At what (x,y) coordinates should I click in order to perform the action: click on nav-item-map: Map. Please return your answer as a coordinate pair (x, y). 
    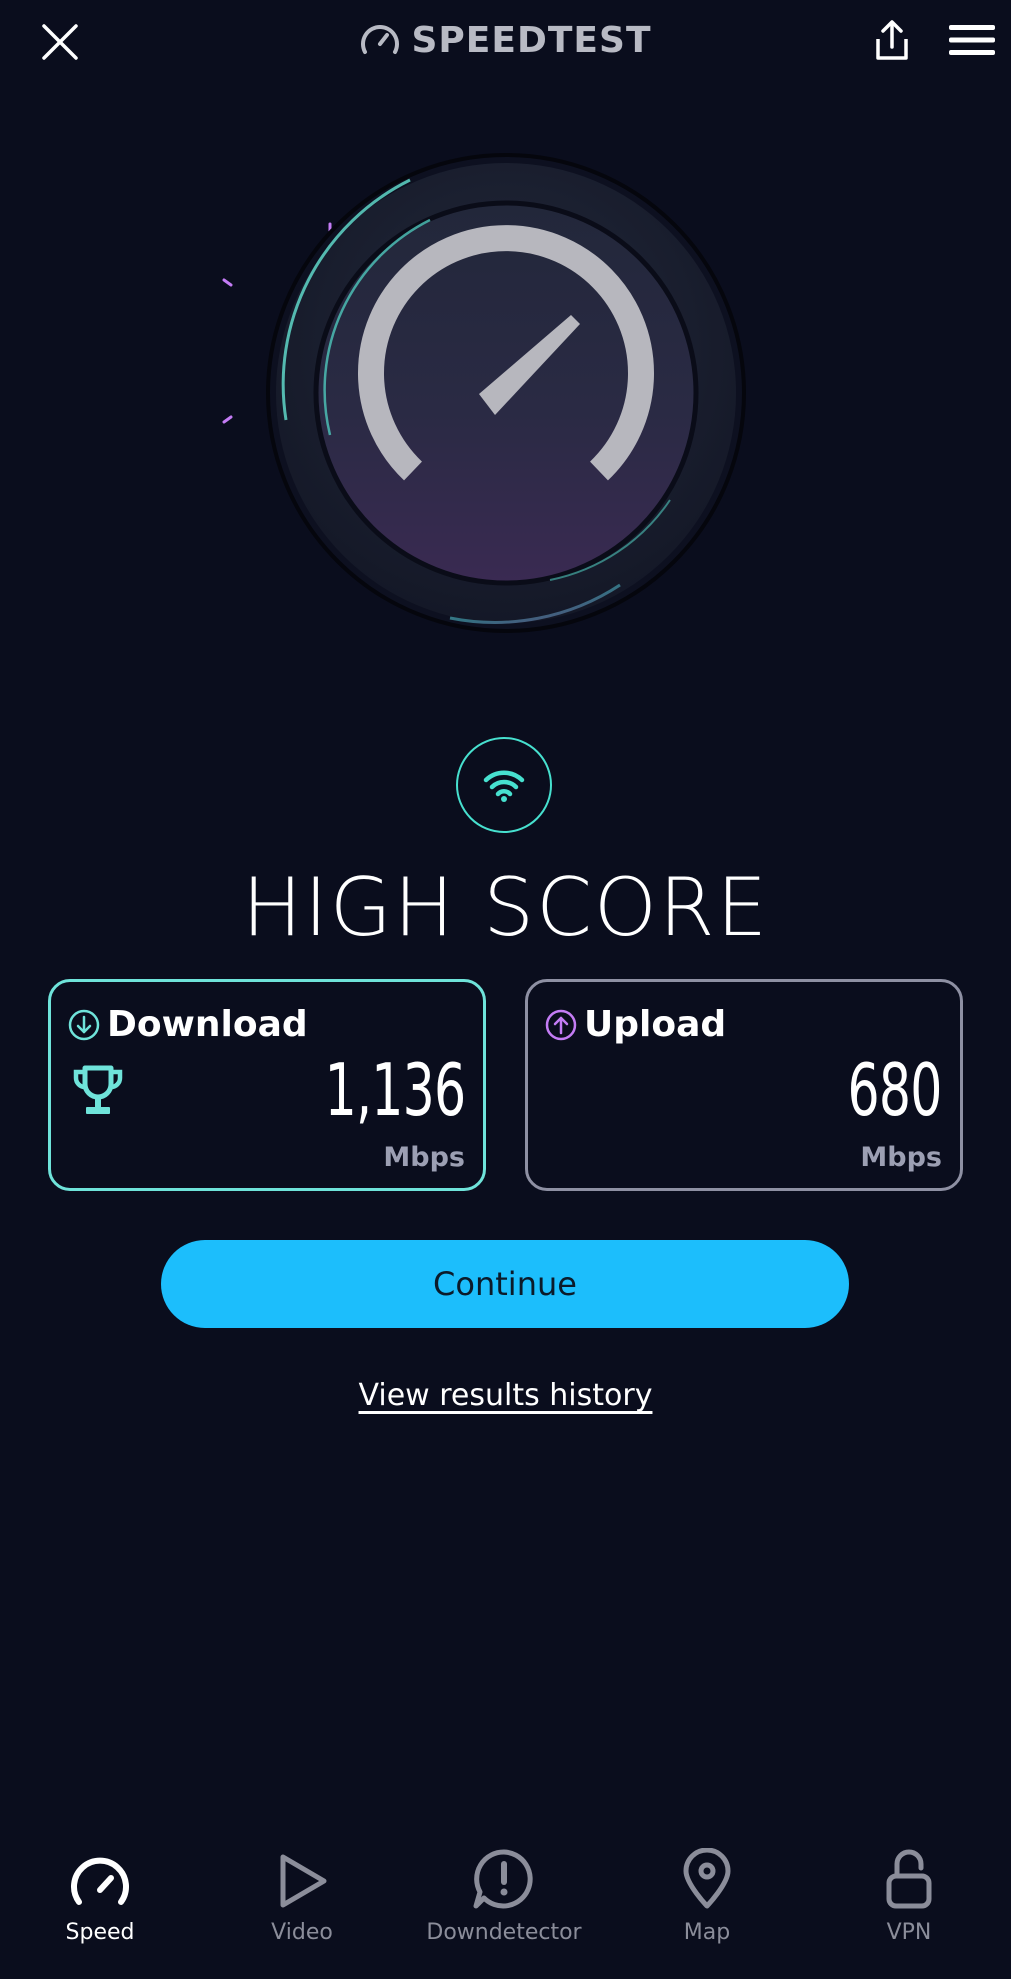
    Looking at the image, I should click on (707, 1909).